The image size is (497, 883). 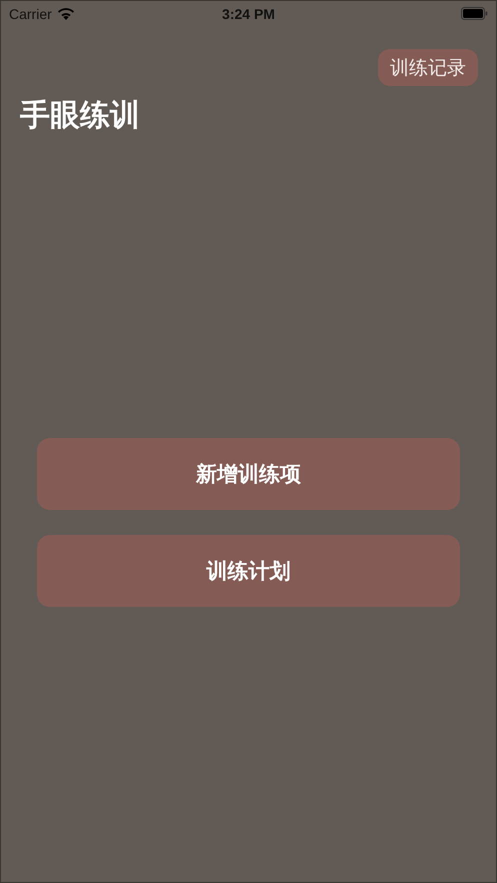 What do you see at coordinates (248, 571) in the screenshot?
I see `action-button: 训练计划` at bounding box center [248, 571].